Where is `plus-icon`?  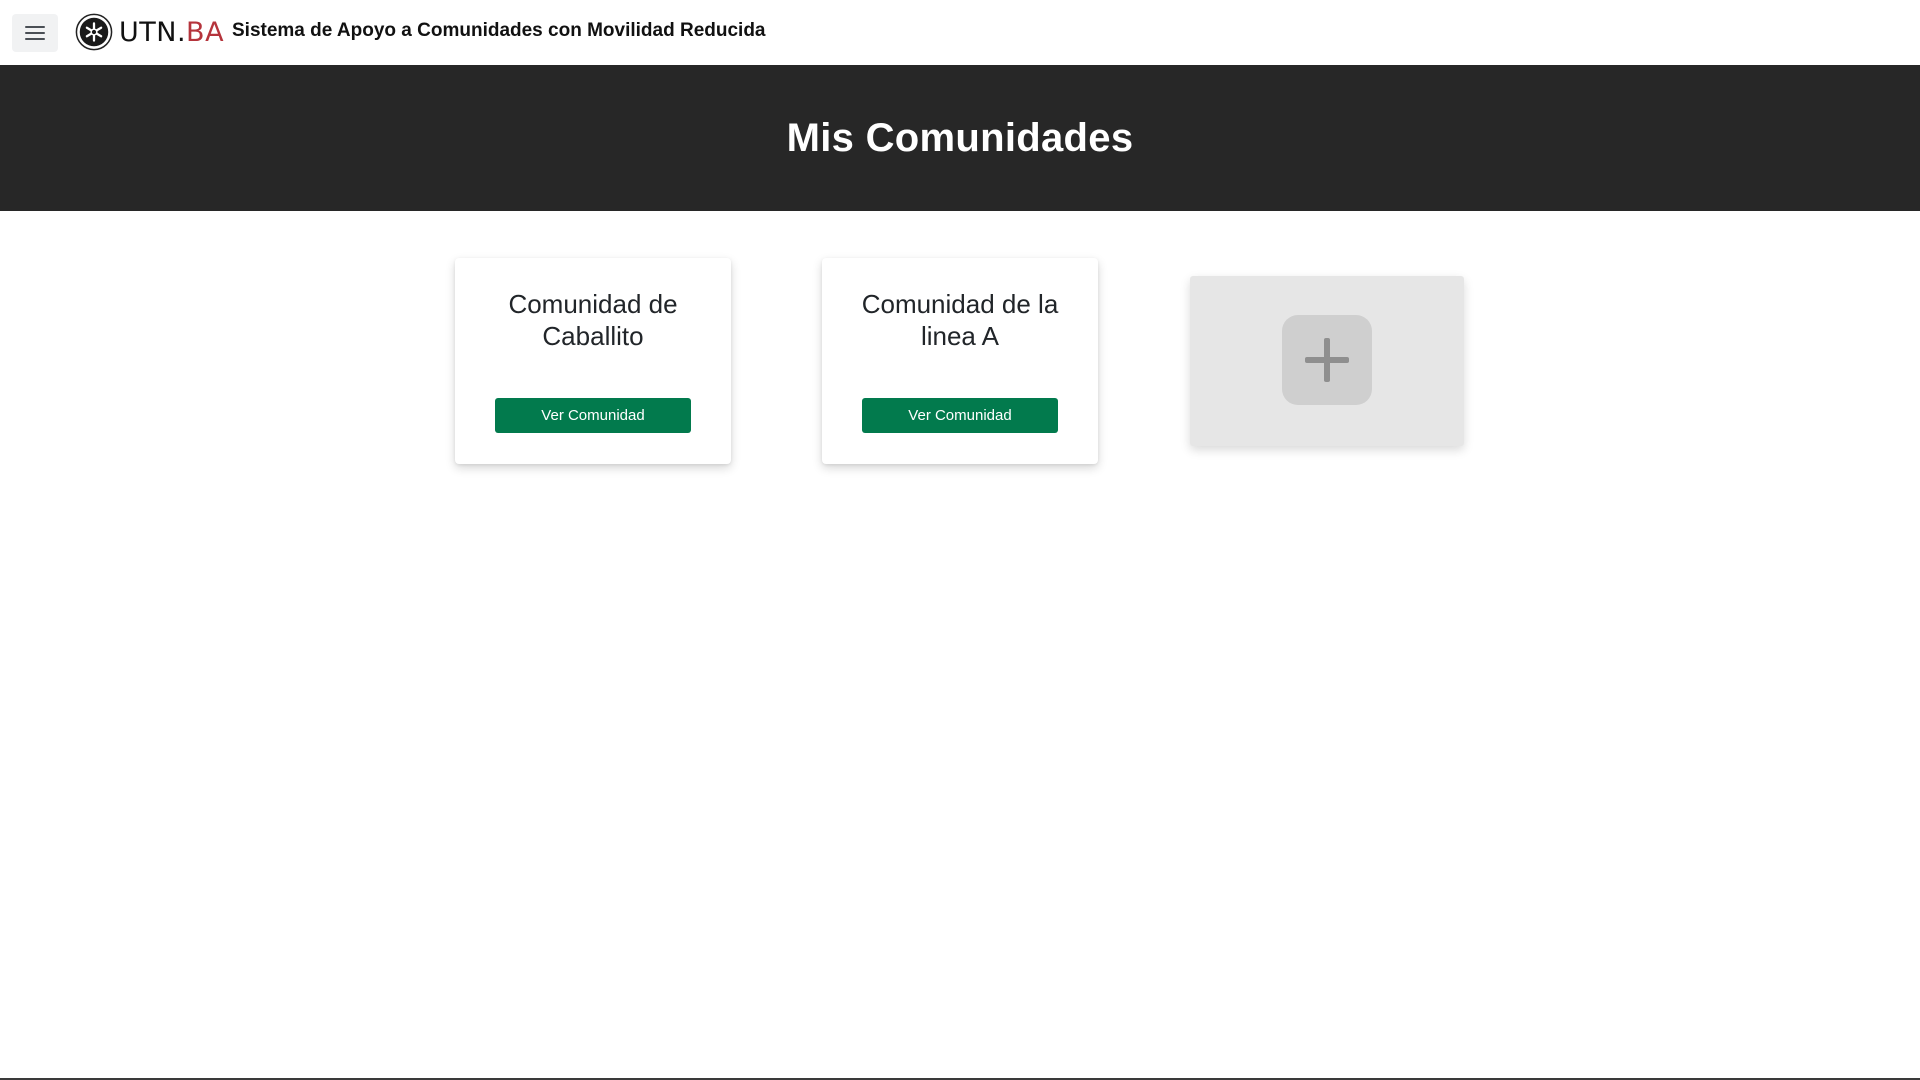
plus-icon is located at coordinates (1327, 360).